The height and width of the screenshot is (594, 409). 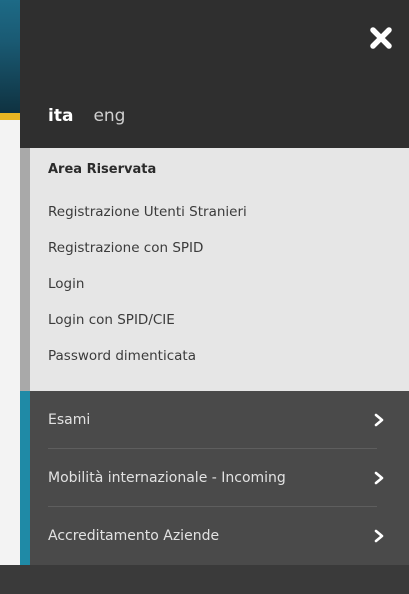 I want to click on link-registrazione-spid: Registrazione con SPID, so click(x=125, y=248).